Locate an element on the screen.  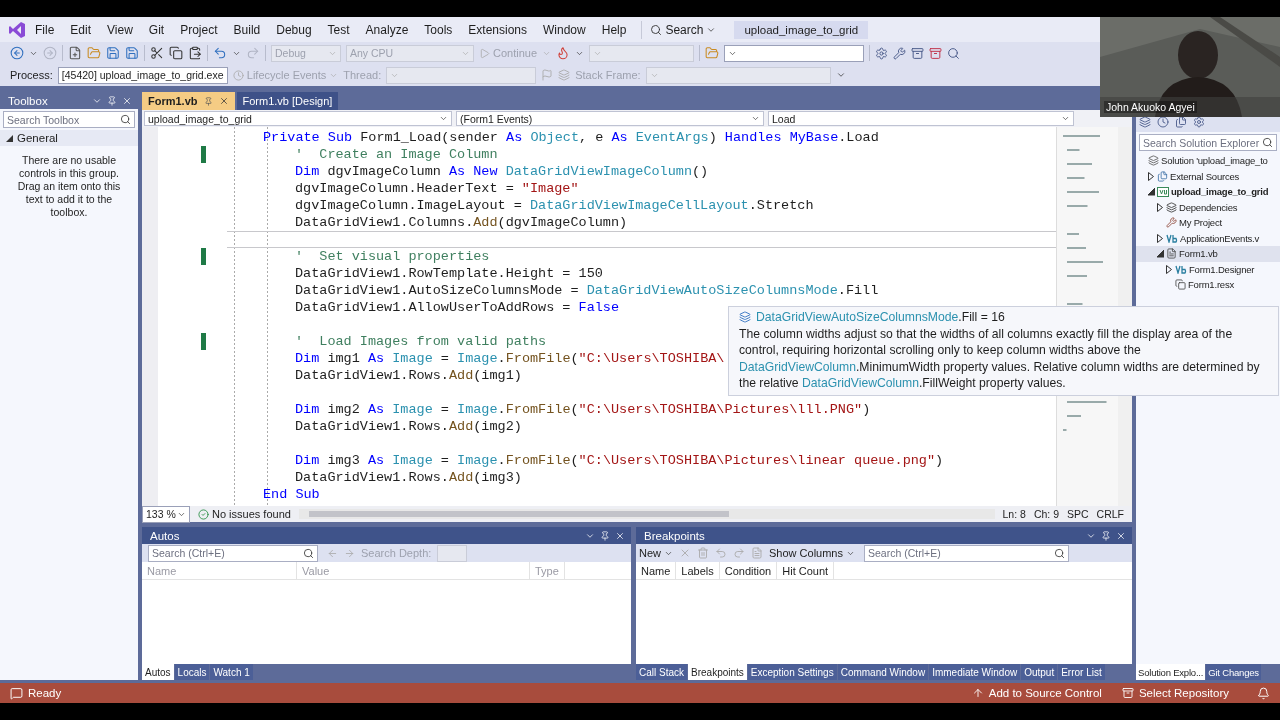
panel-title: Breakpoints is located at coordinates (674, 535).